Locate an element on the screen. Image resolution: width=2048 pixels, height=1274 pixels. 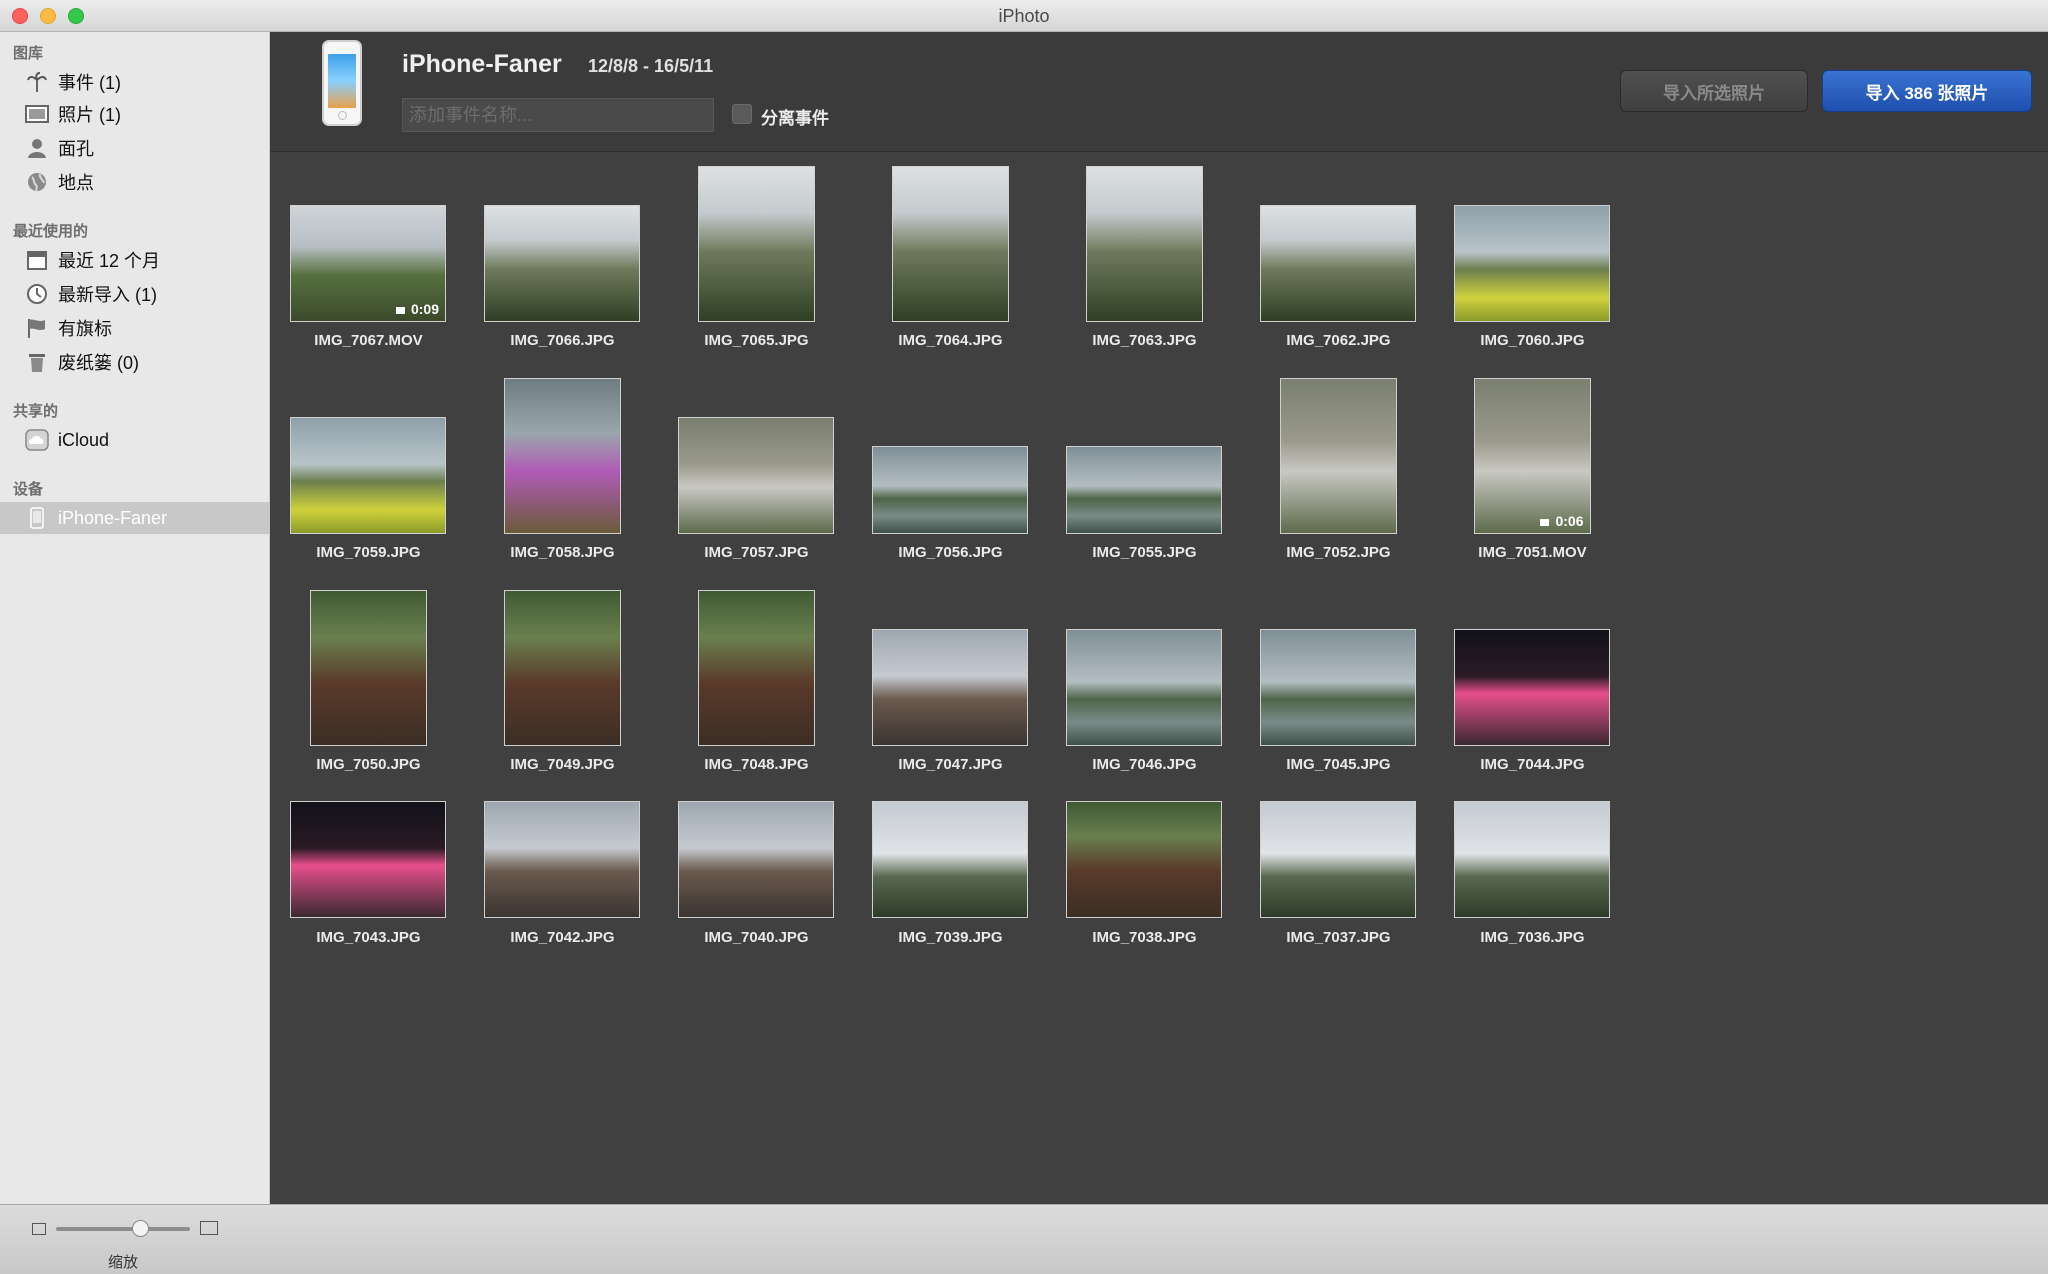
sidebar-item-flagged: 有旗标 is located at coordinates (135, 328).